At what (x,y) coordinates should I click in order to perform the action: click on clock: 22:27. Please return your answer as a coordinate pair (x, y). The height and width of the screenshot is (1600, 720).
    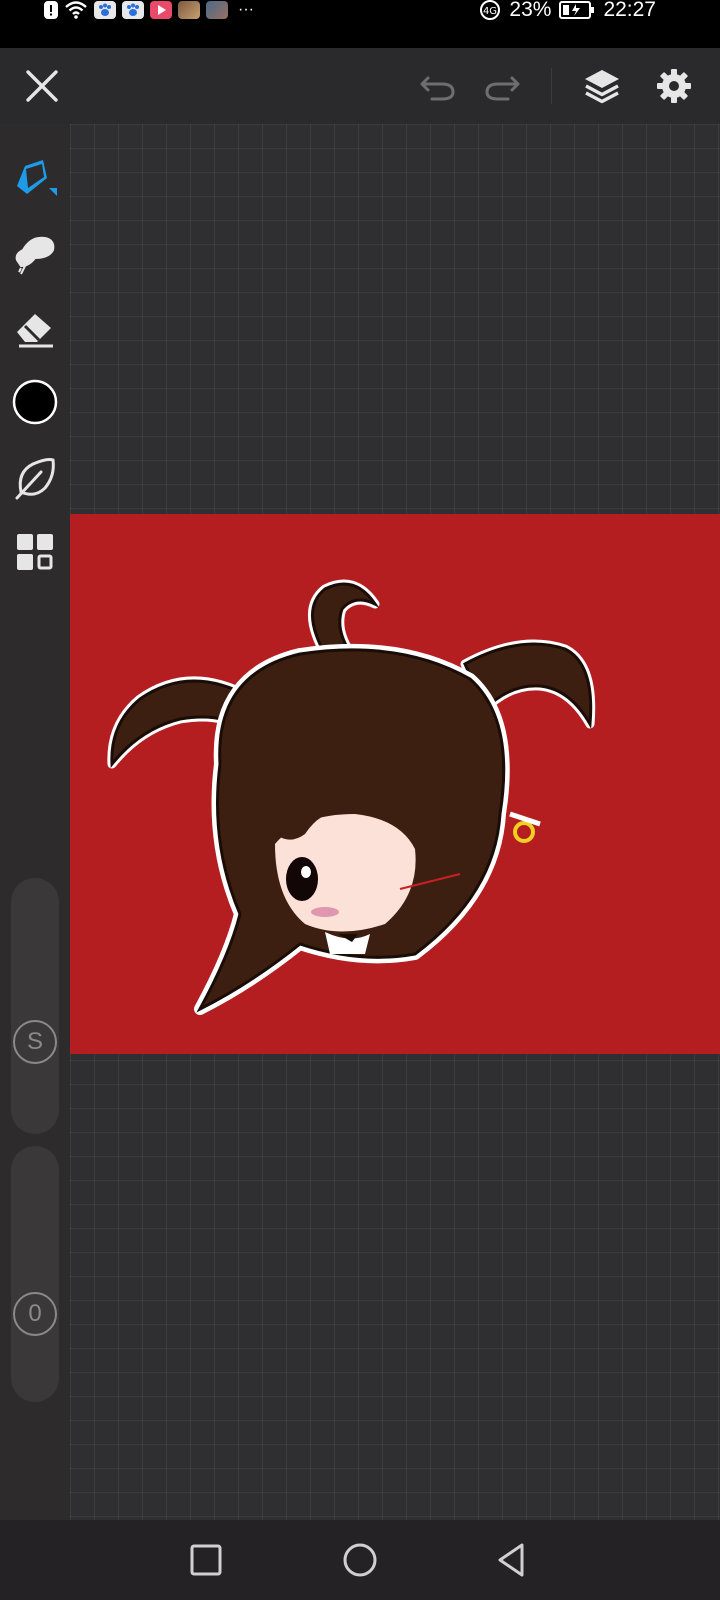
    Looking at the image, I should click on (629, 10).